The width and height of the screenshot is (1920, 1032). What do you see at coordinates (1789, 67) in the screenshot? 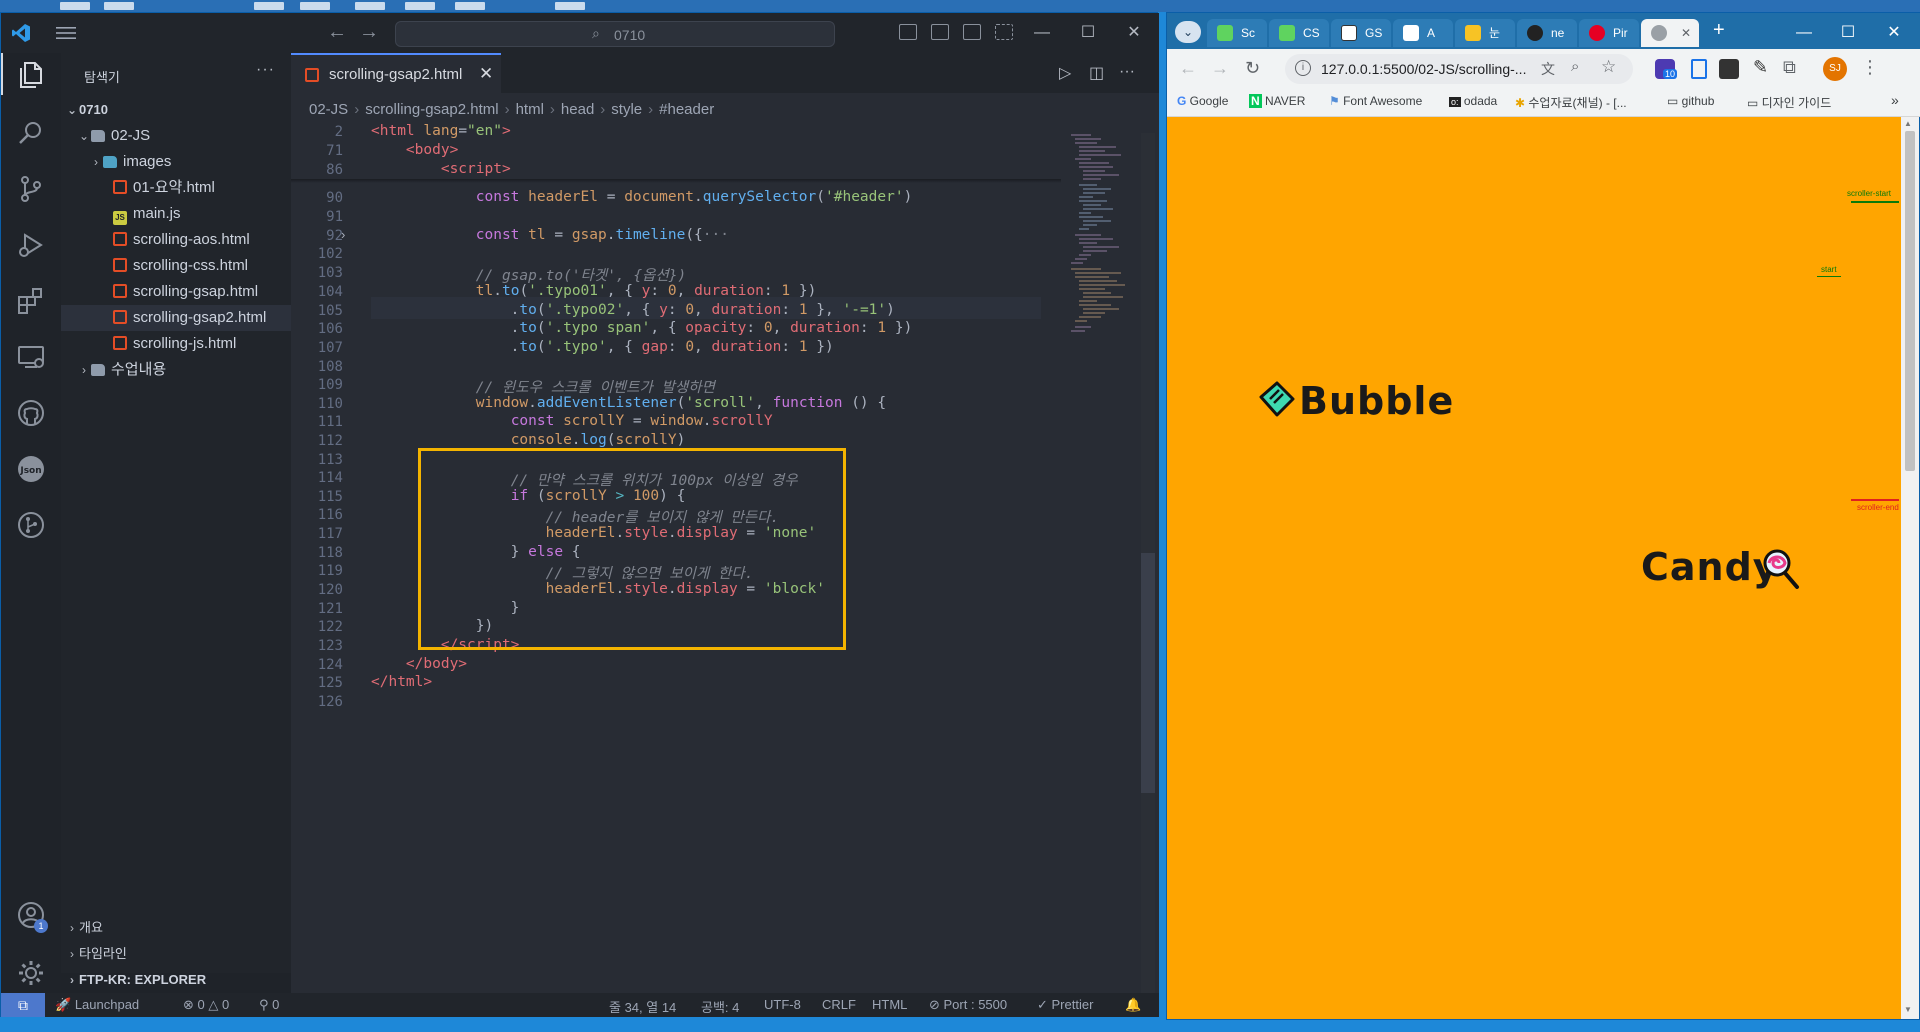
I see `extensions-puzzle-icon: ⧉` at bounding box center [1789, 67].